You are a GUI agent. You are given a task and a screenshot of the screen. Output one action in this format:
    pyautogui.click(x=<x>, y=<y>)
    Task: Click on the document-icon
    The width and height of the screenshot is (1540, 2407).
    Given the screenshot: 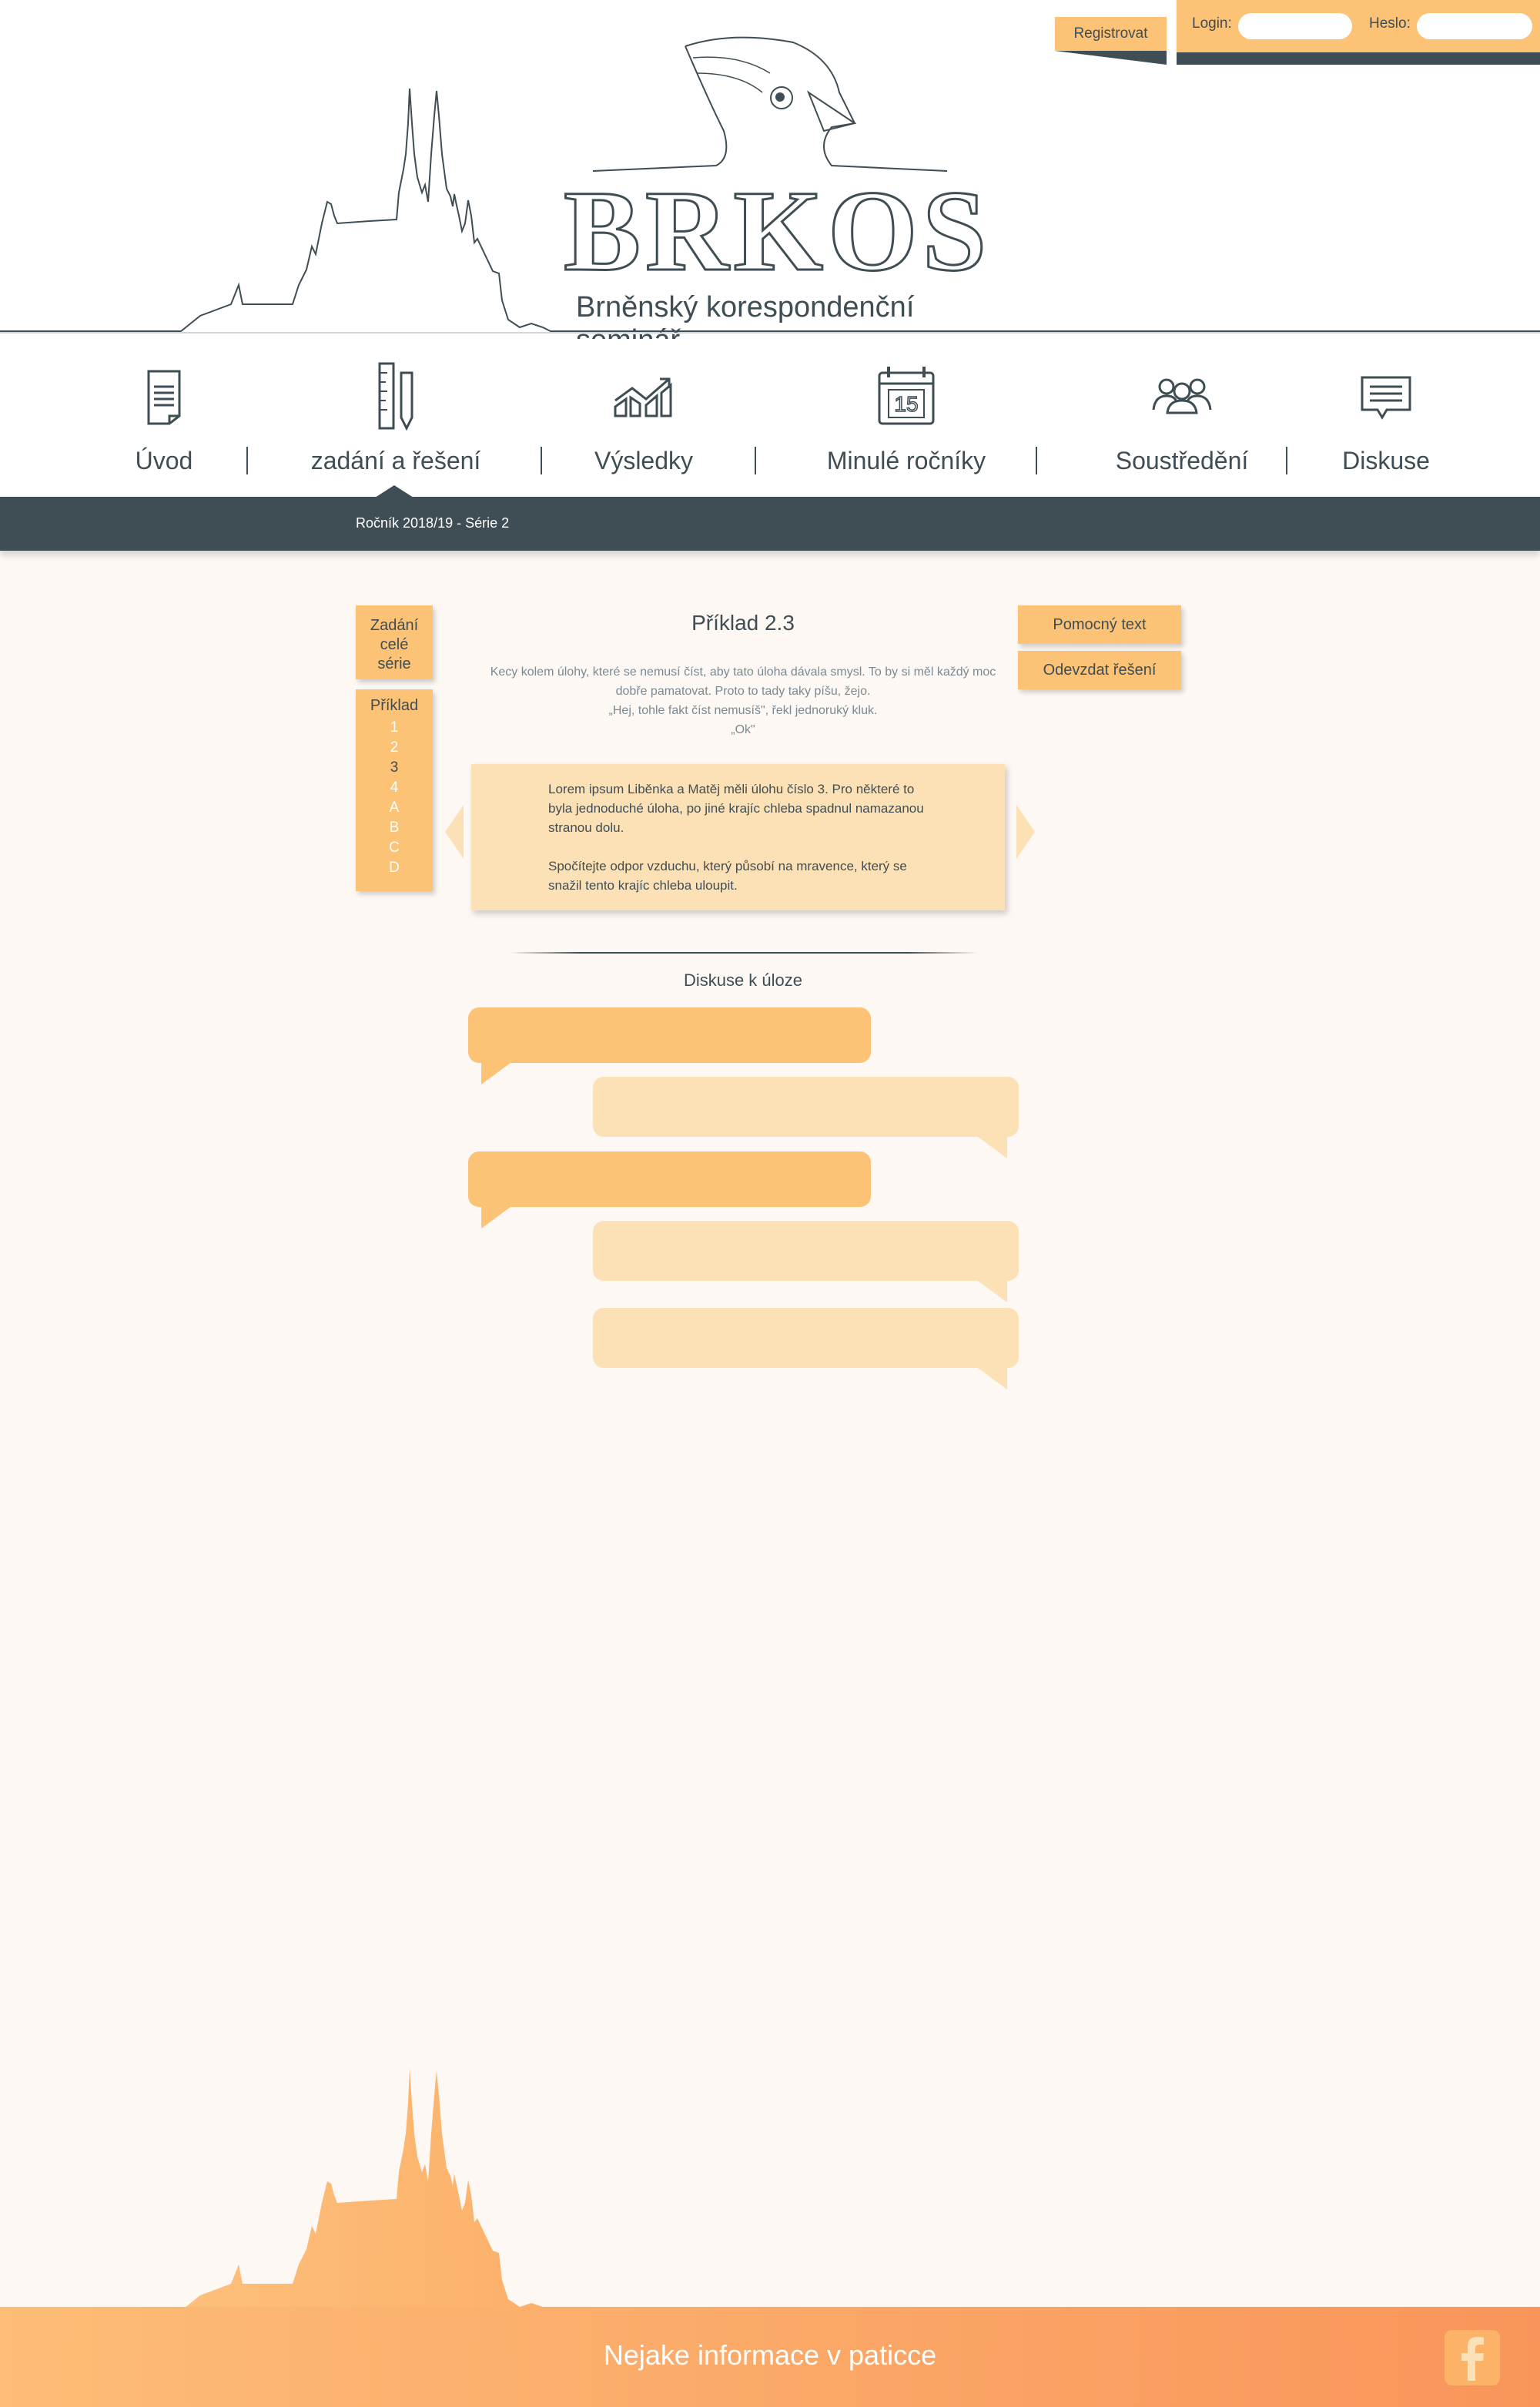 What is the action you would take?
    pyautogui.click(x=164, y=398)
    